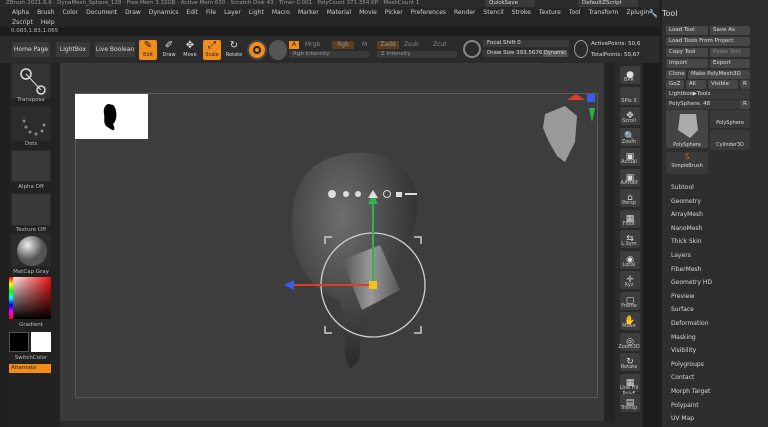 This screenshot has height=427, width=768. I want to click on menu-movie: Movie, so click(368, 12).